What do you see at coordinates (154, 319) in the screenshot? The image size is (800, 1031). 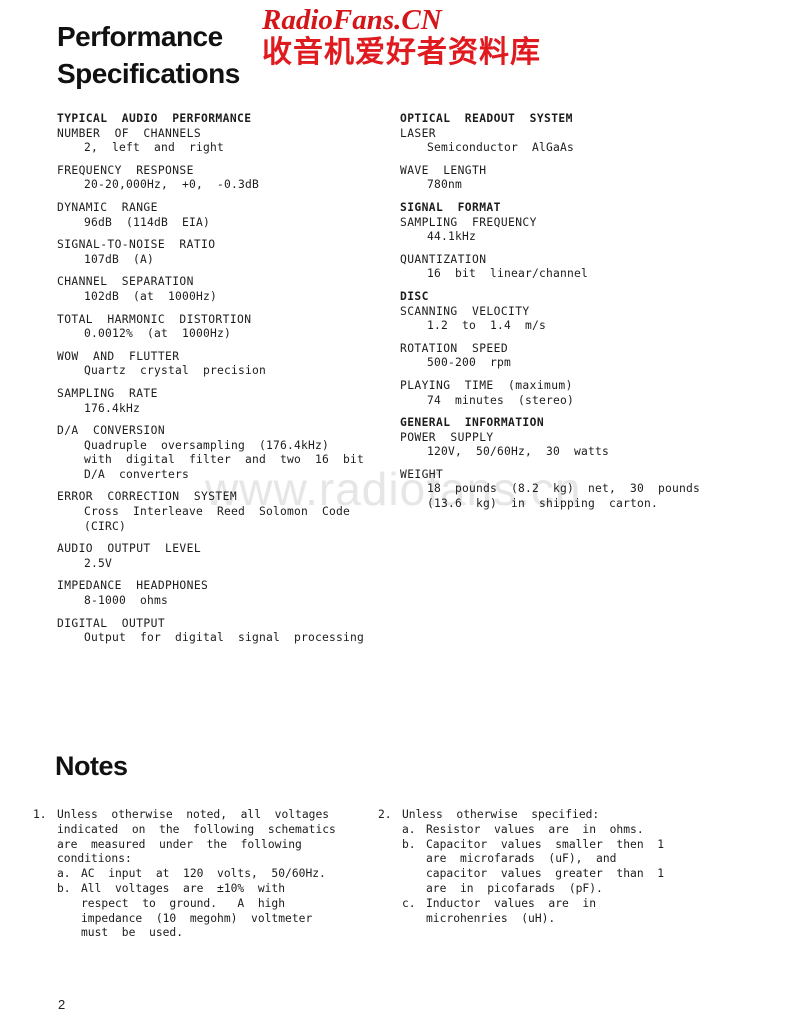 I see `spec-label: TOTAL HARMONIC DISTORTION` at bounding box center [154, 319].